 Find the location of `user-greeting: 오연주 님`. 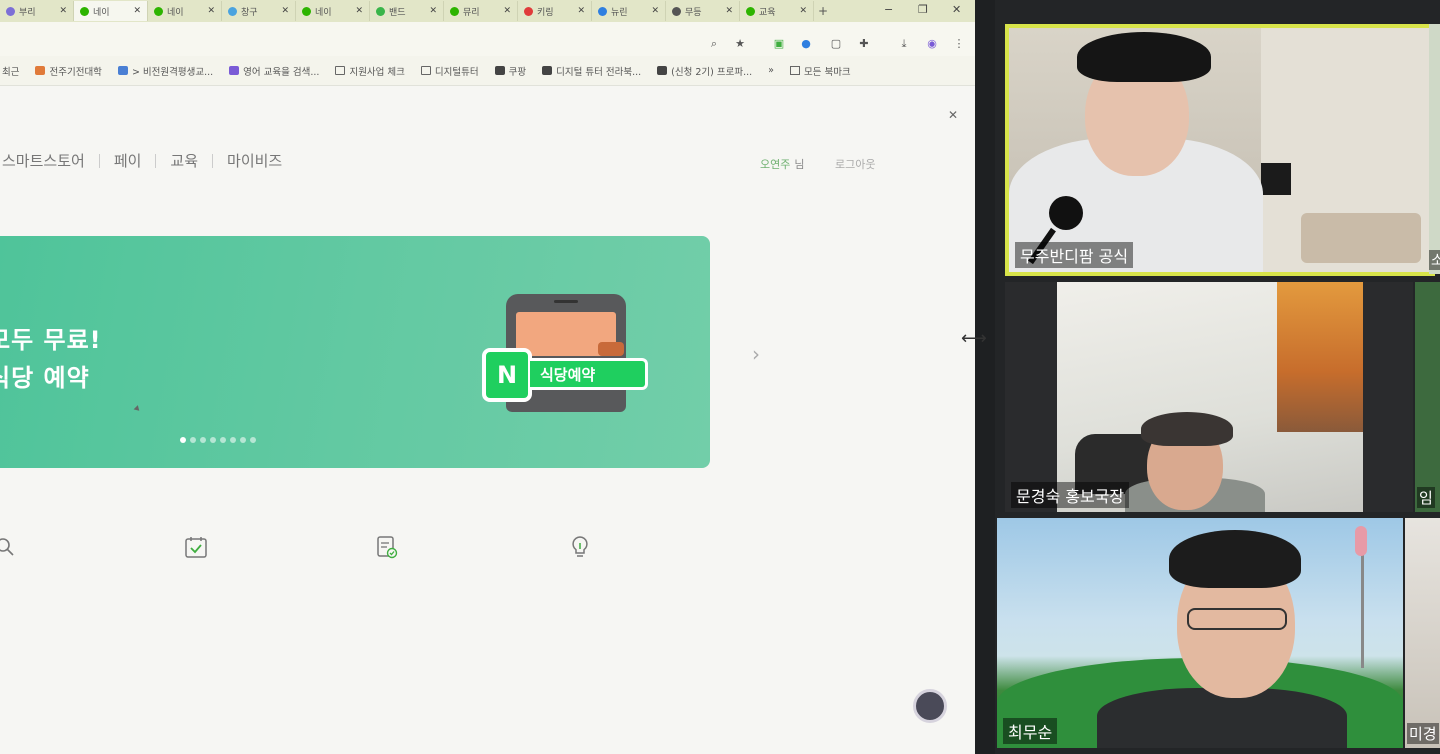

user-greeting: 오연주 님 is located at coordinates (782, 164).